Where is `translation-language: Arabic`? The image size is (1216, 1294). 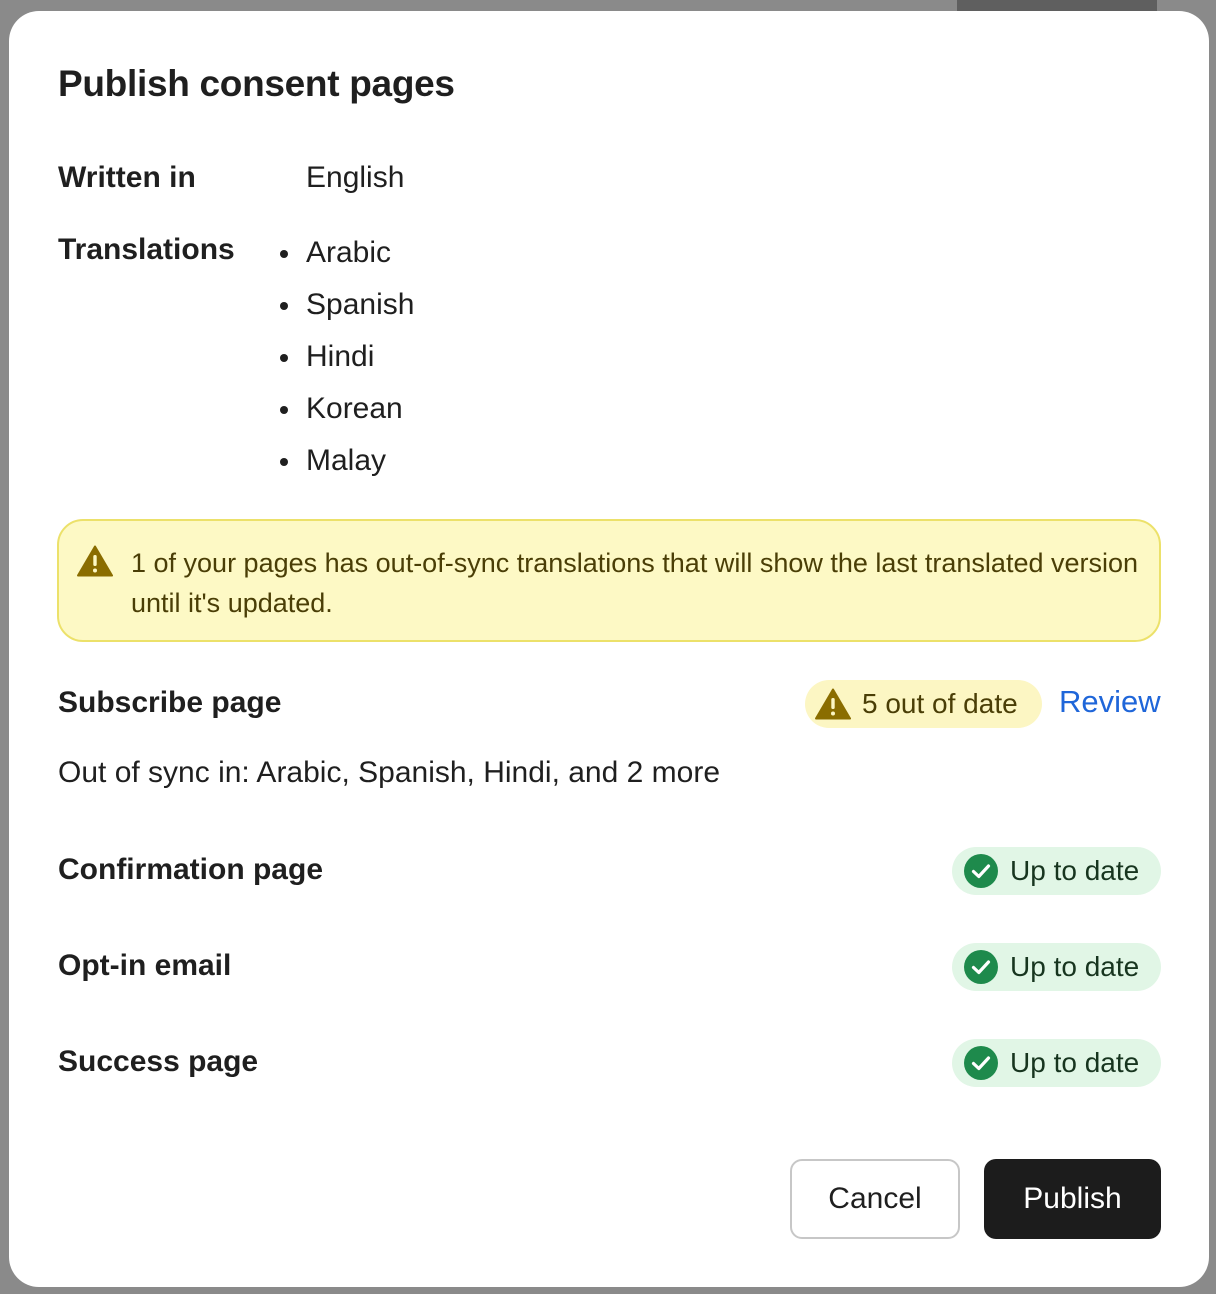 translation-language: Arabic is located at coordinates (349, 252).